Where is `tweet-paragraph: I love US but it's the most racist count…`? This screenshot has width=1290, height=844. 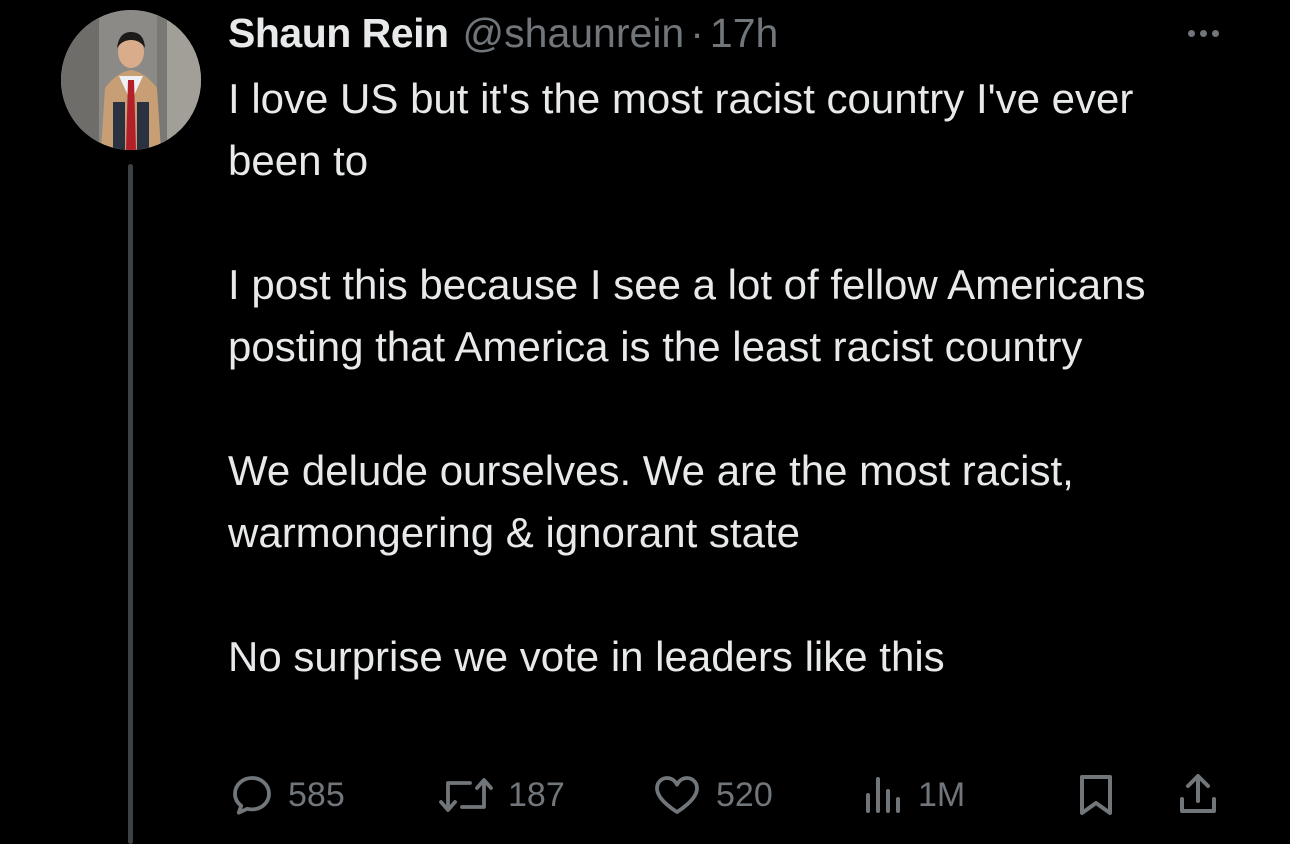
tweet-paragraph: I love US but it's the most racist count… is located at coordinates (681, 129).